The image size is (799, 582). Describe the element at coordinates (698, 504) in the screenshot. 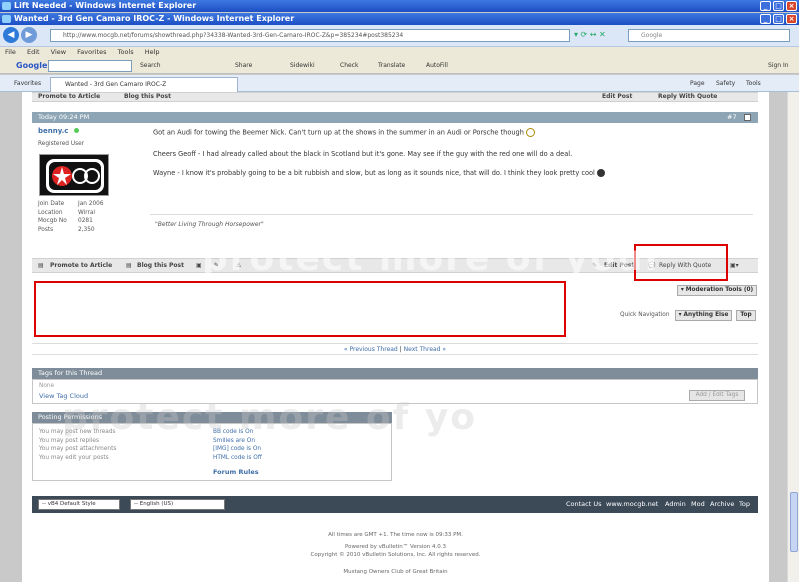

I see `footer-link-mod: Mod` at that location.